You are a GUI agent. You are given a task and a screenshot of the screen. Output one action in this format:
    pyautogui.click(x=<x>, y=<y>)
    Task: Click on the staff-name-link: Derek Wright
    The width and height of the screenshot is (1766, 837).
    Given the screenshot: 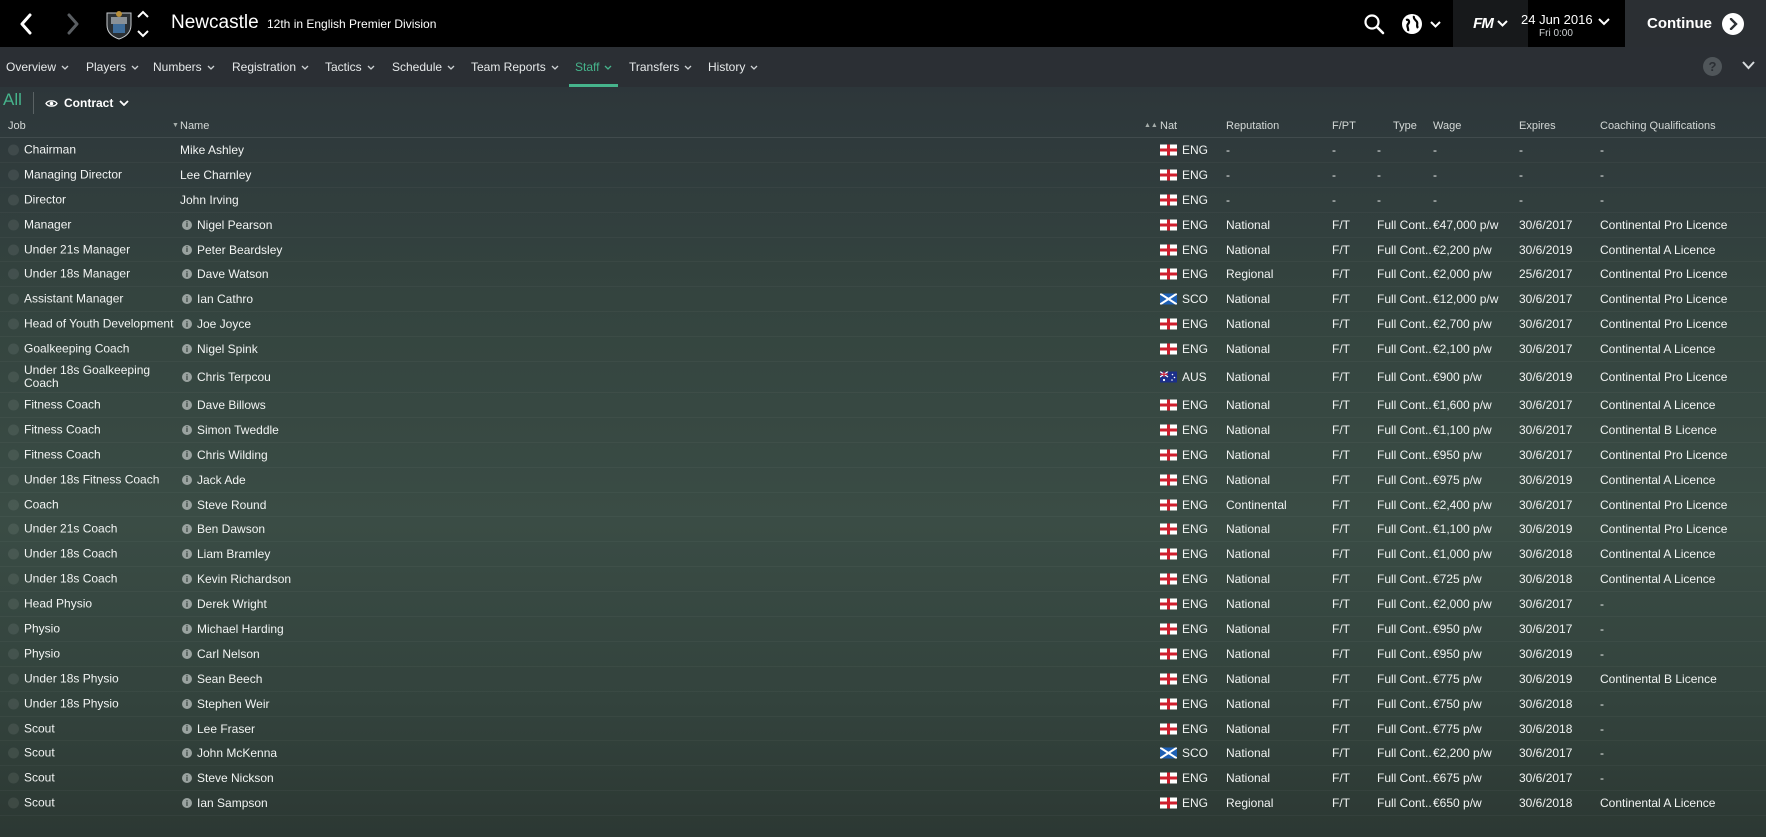 What is the action you would take?
    pyautogui.click(x=232, y=604)
    